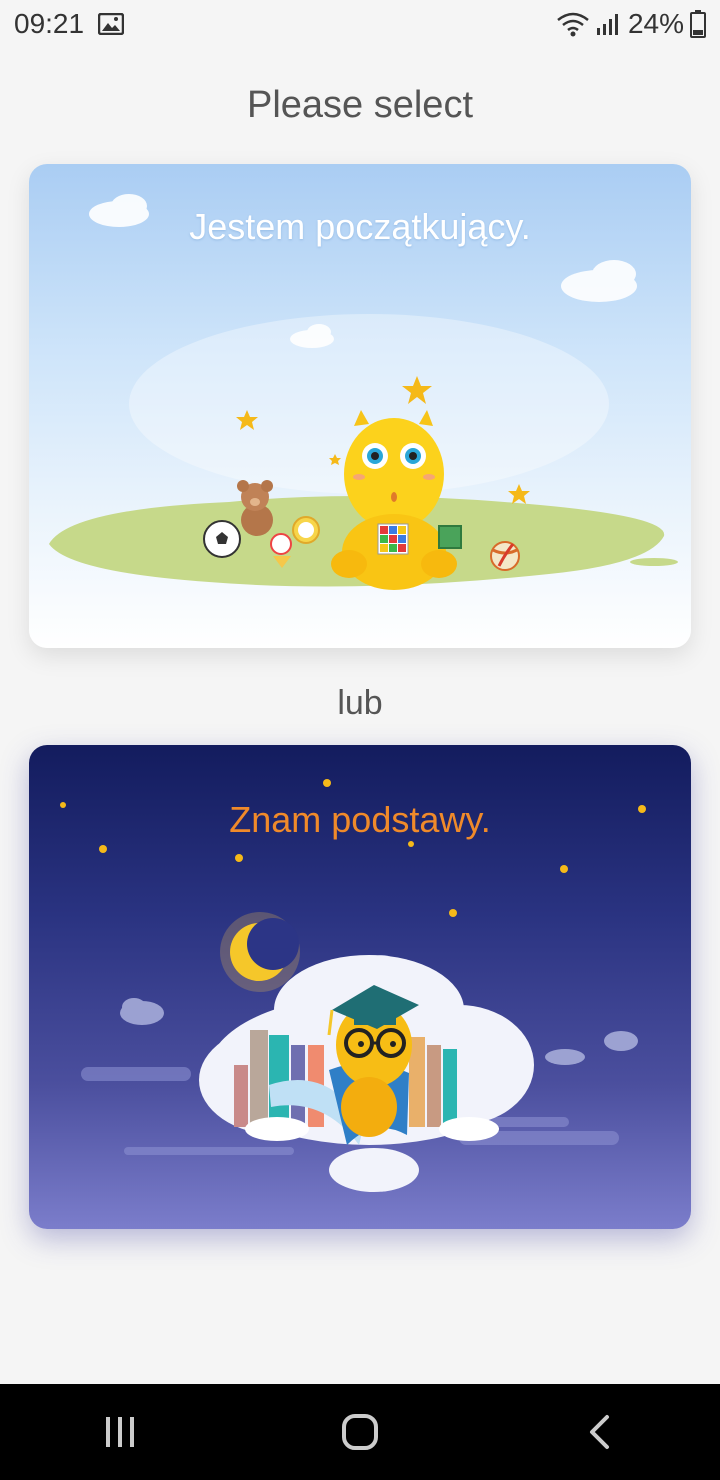  Describe the element at coordinates (360, 819) in the screenshot. I see `option-advanced-label: Znam podstawy.` at that location.